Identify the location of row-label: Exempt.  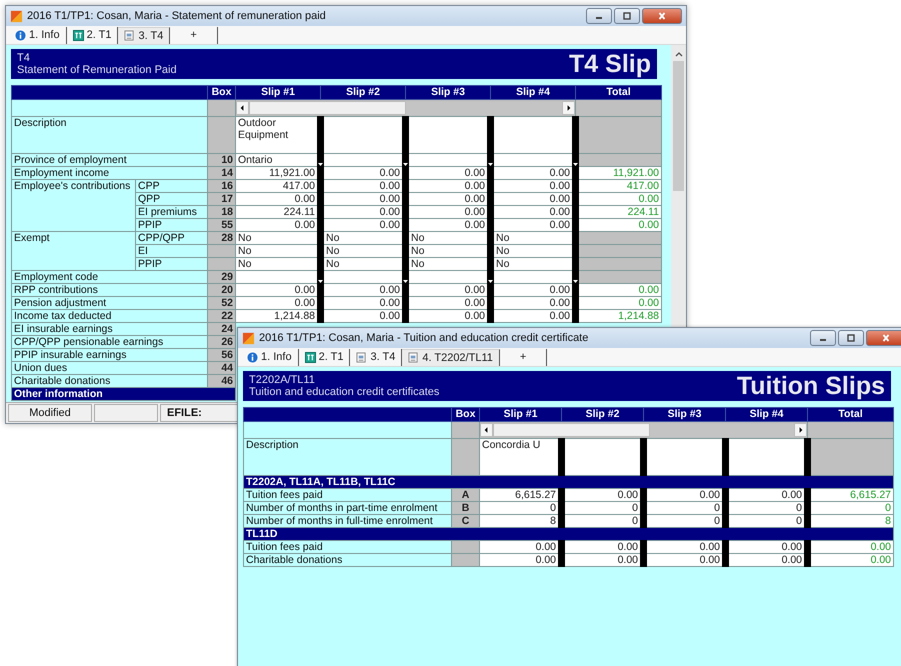
(74, 251).